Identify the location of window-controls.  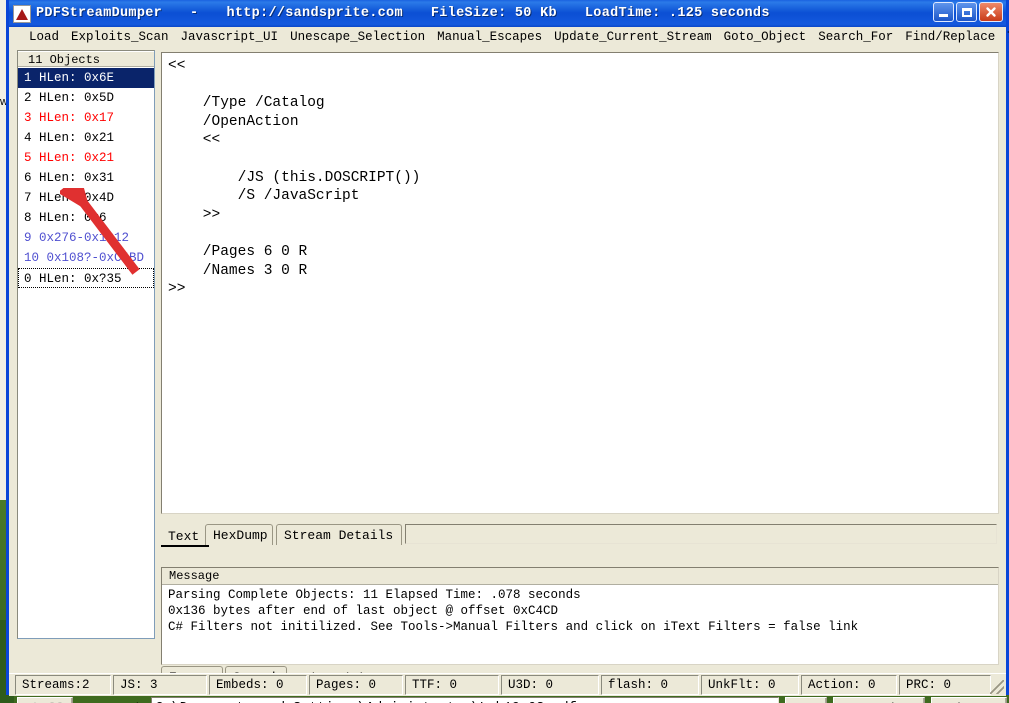
(968, 12).